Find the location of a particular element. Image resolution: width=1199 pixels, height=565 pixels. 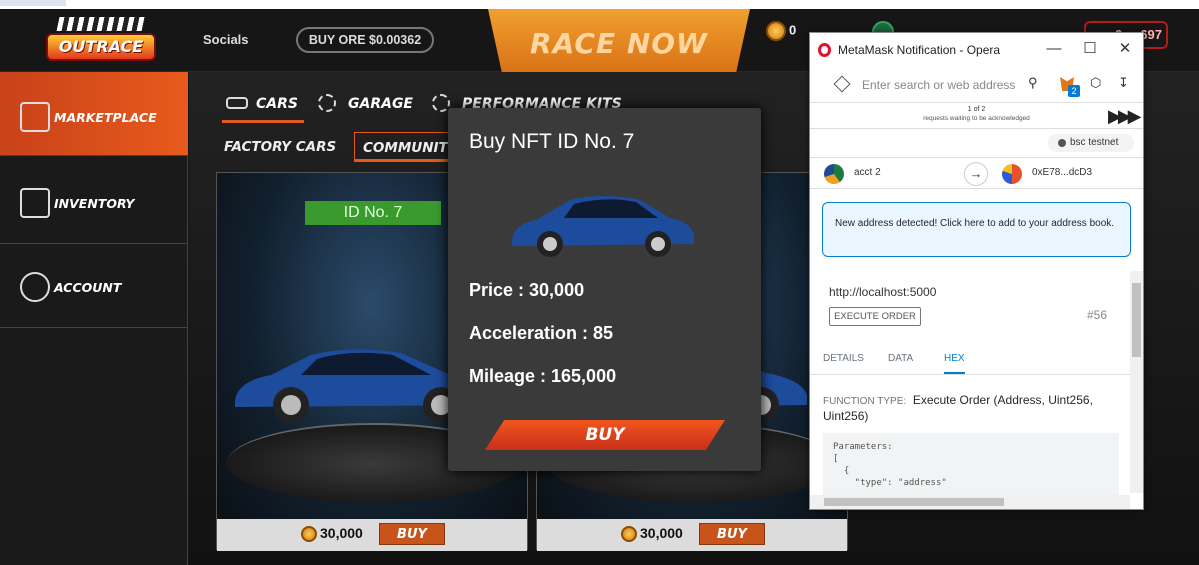

user-icon is located at coordinates (35, 287).